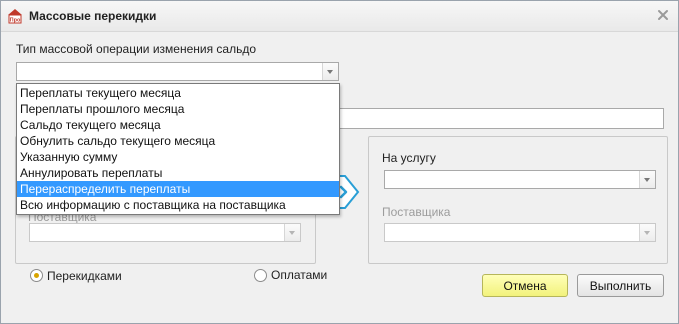  Describe the element at coordinates (84, 276) in the screenshot. I see `radio-perekidki-label: Перекидками` at that location.